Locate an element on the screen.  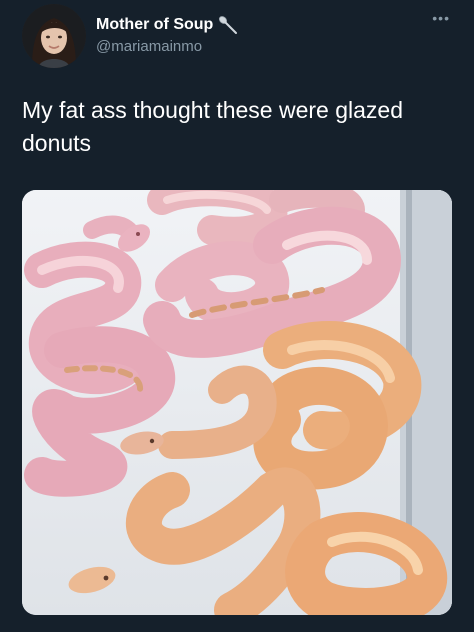
display-name: Mother of Soup is located at coordinates (154, 25).